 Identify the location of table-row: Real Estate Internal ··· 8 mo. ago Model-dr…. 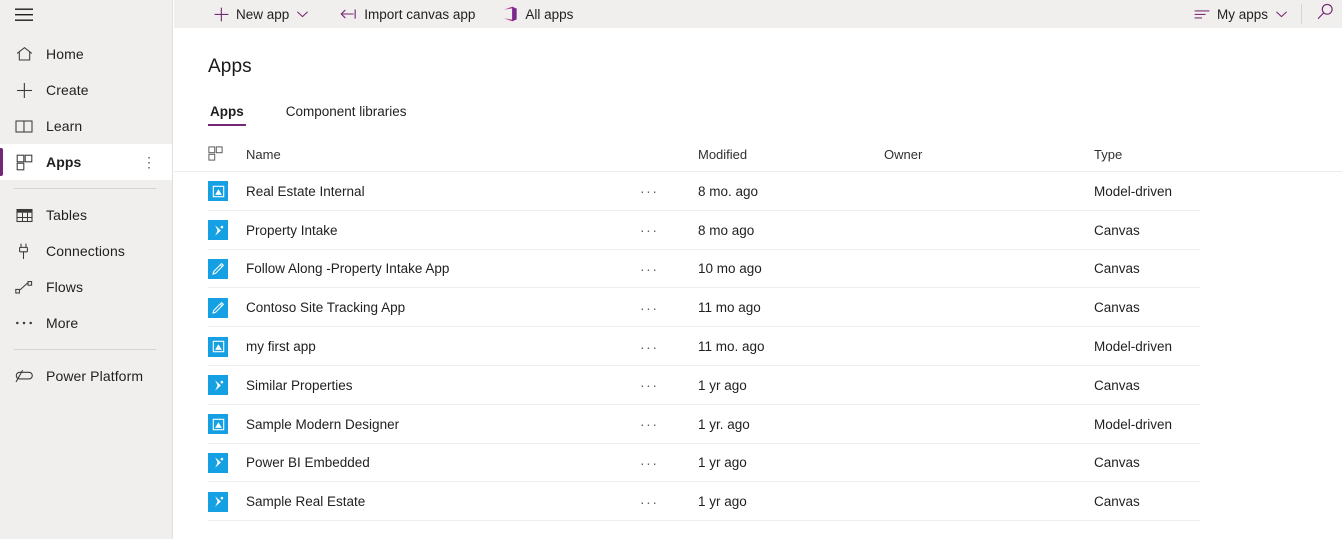
(758, 191).